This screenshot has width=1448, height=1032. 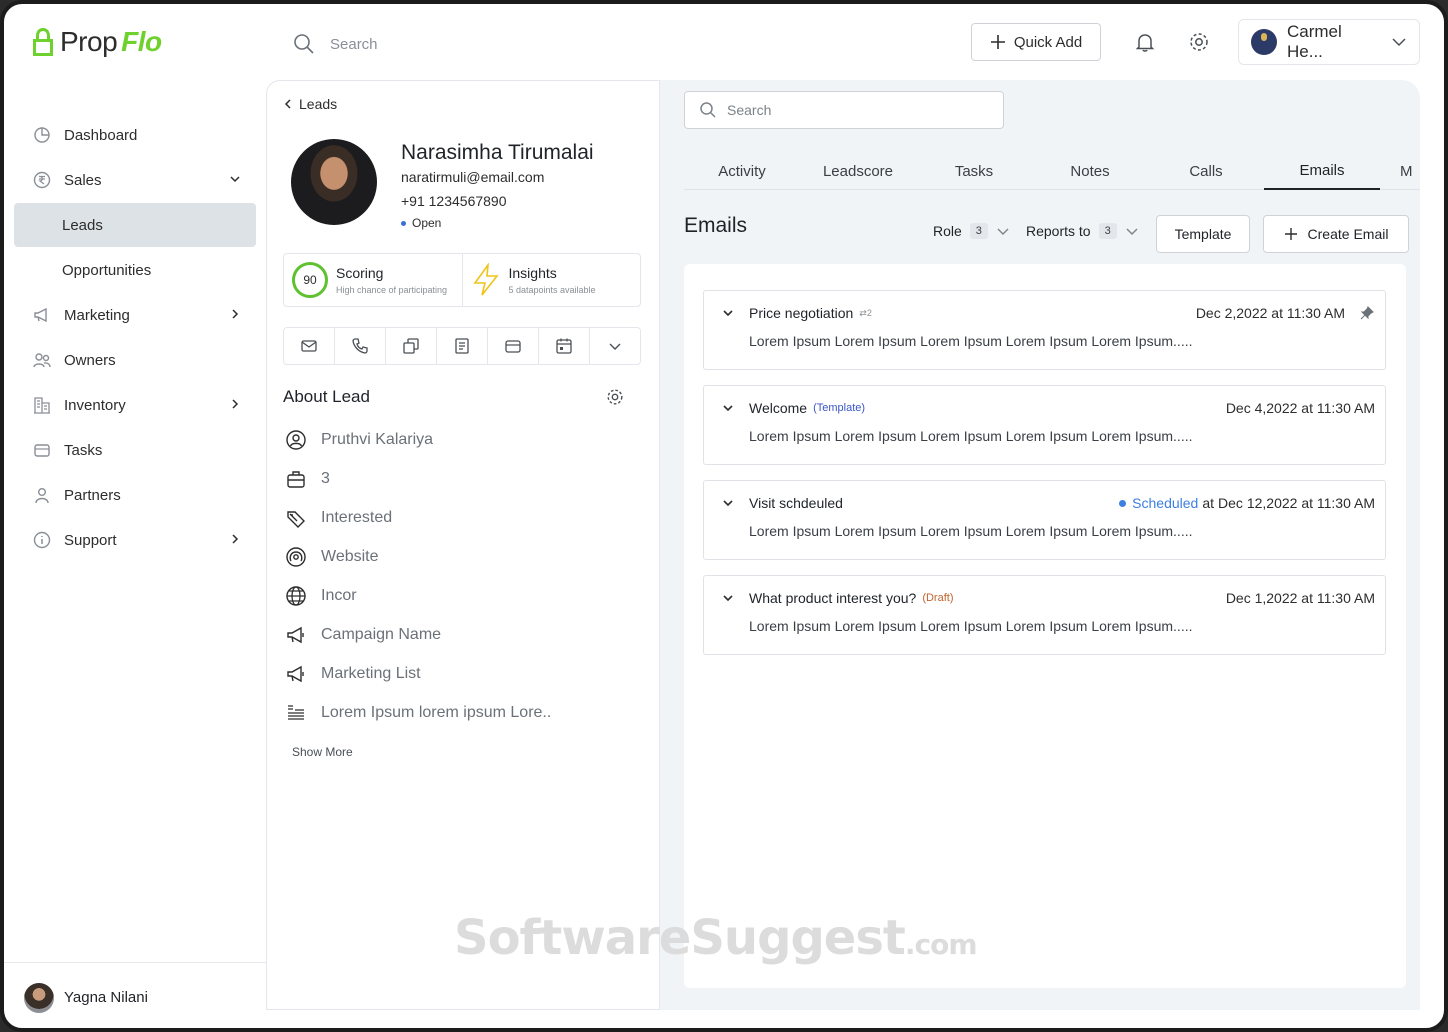 What do you see at coordinates (309, 346) in the screenshot?
I see `send-email-button` at bounding box center [309, 346].